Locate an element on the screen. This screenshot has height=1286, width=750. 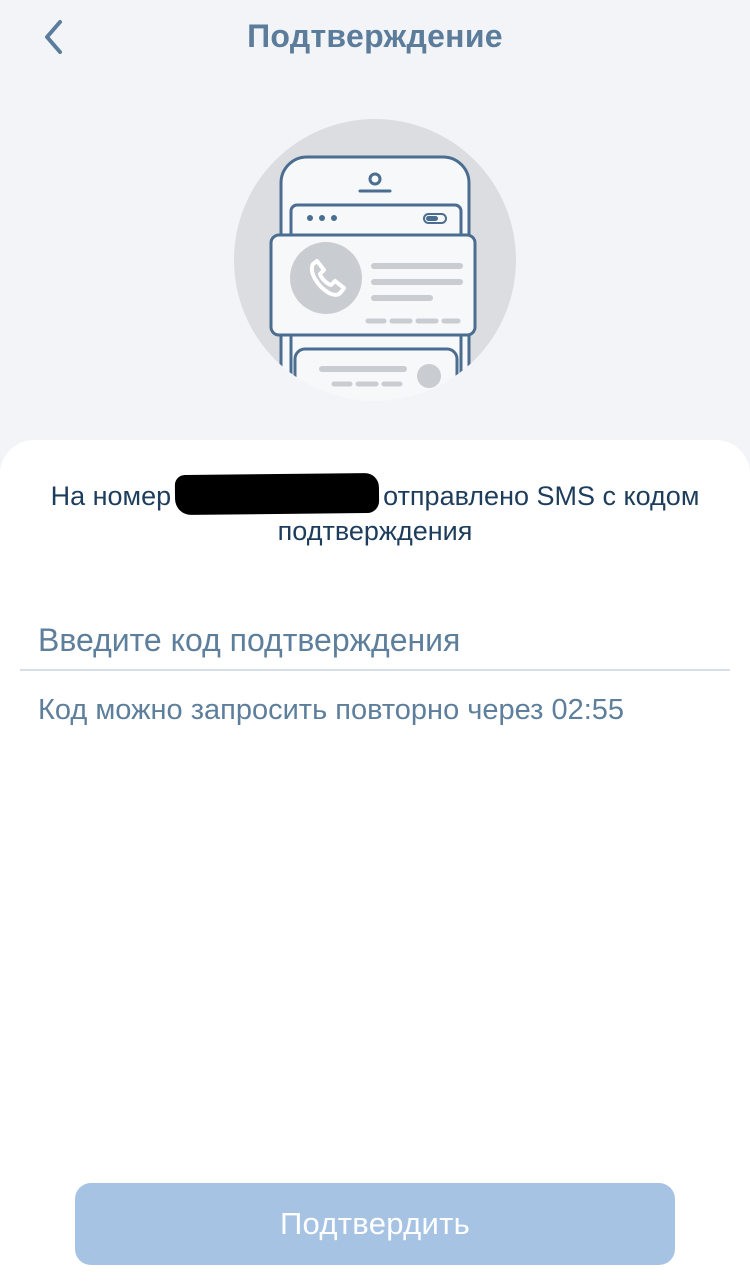
resend-label: Код можно запросить повторно через is located at coordinates (291, 710).